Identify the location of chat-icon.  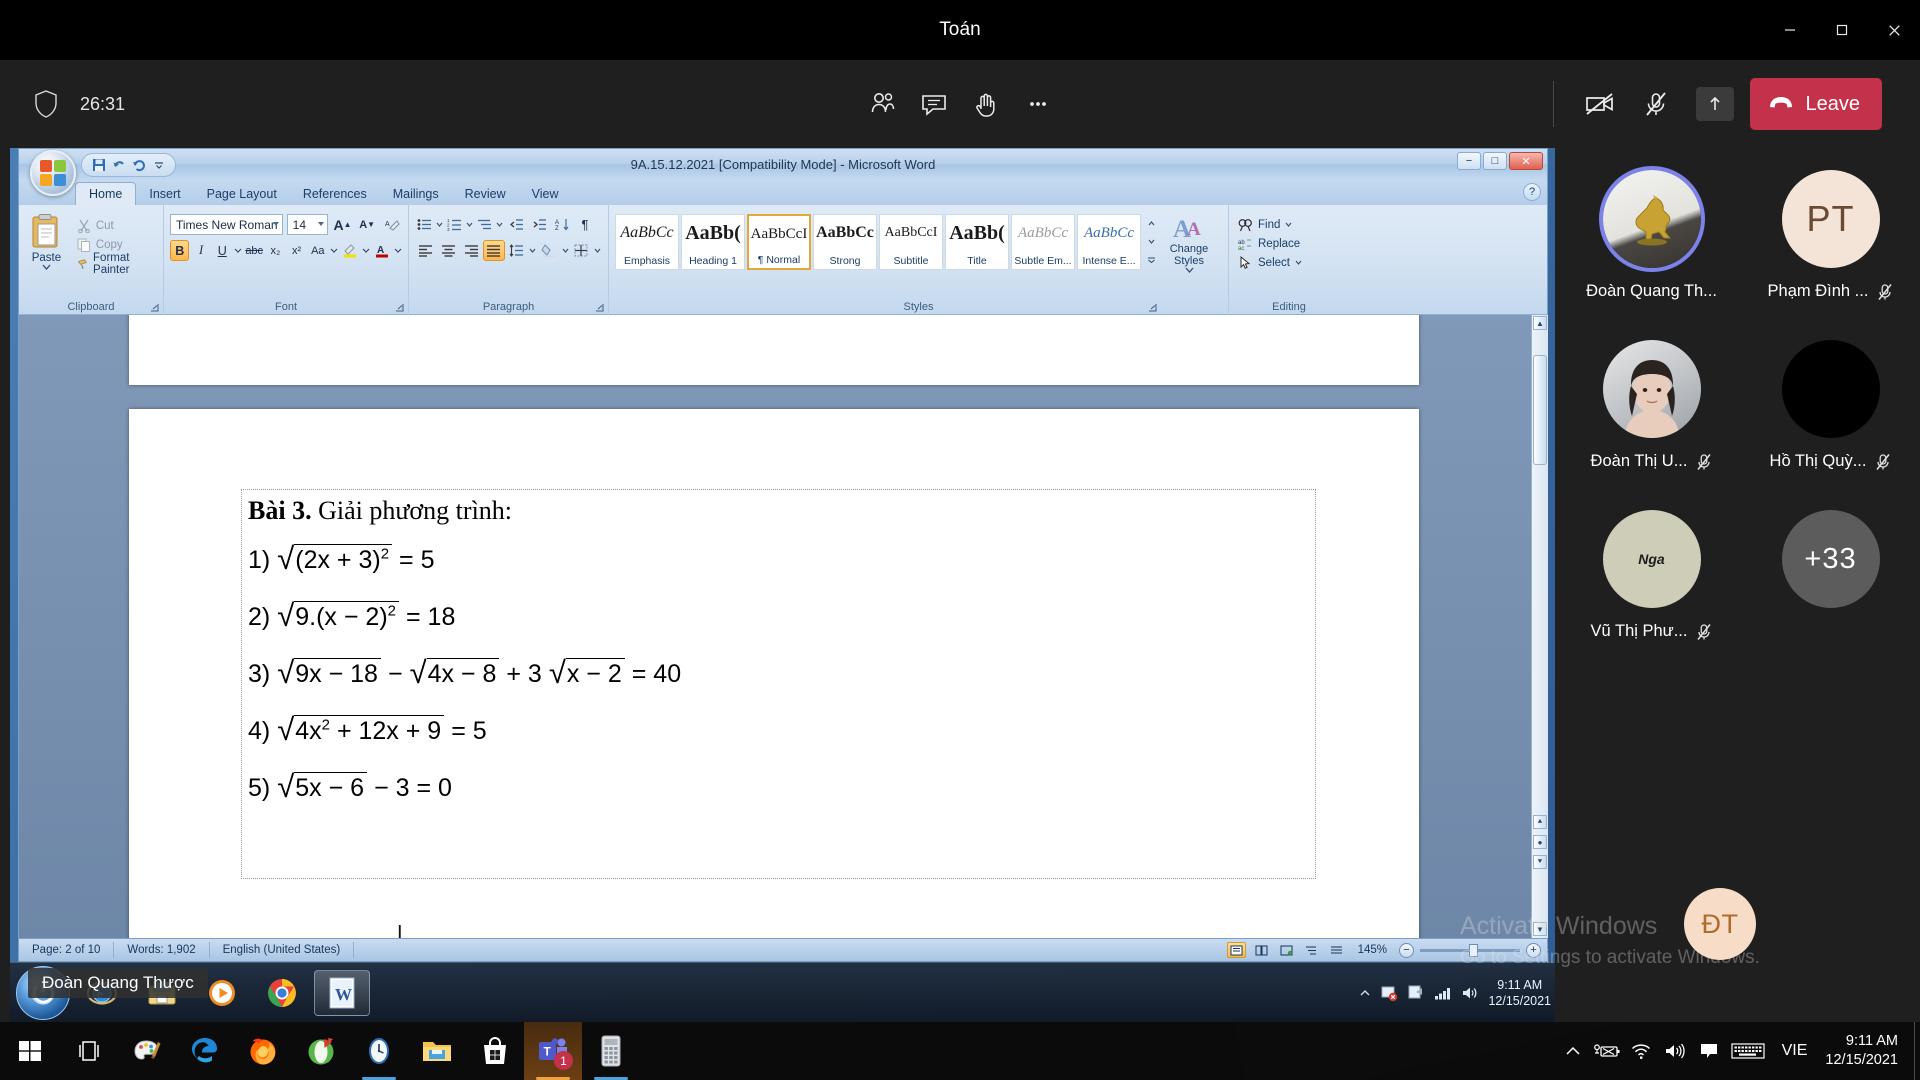
(934, 104).